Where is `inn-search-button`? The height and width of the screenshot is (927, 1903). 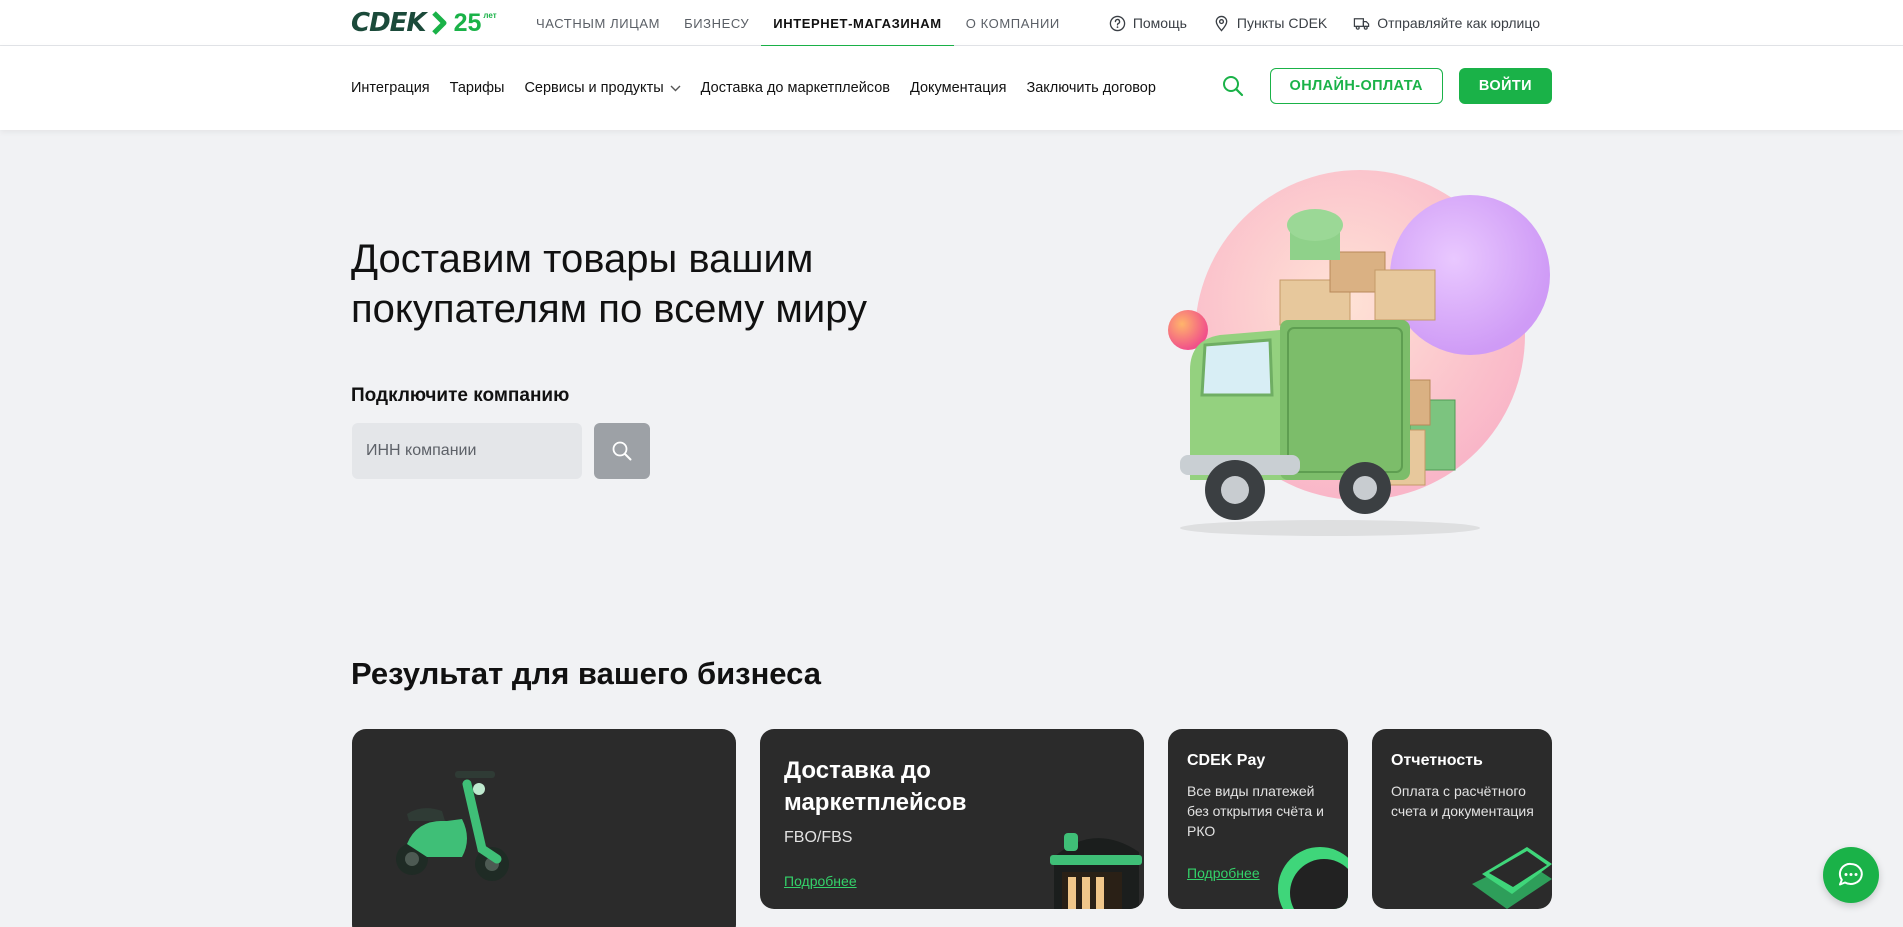 inn-search-button is located at coordinates (622, 451).